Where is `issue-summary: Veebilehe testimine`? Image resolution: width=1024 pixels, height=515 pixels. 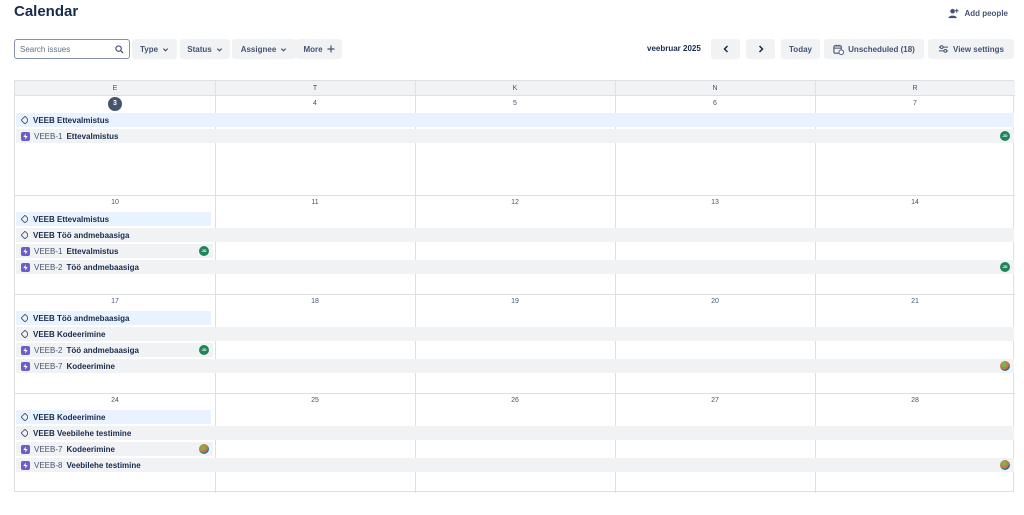
issue-summary: Veebilehe testimine is located at coordinates (103, 465).